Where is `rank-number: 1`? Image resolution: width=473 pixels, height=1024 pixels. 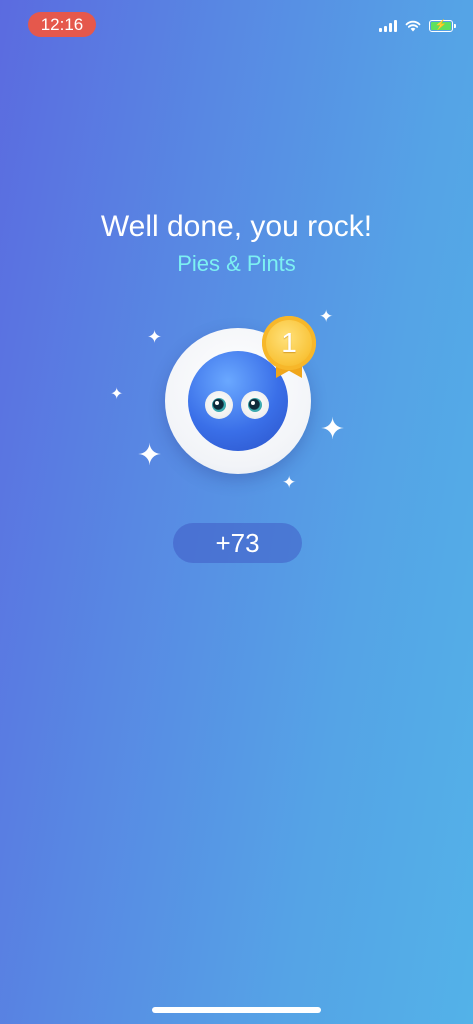 rank-number: 1 is located at coordinates (289, 342).